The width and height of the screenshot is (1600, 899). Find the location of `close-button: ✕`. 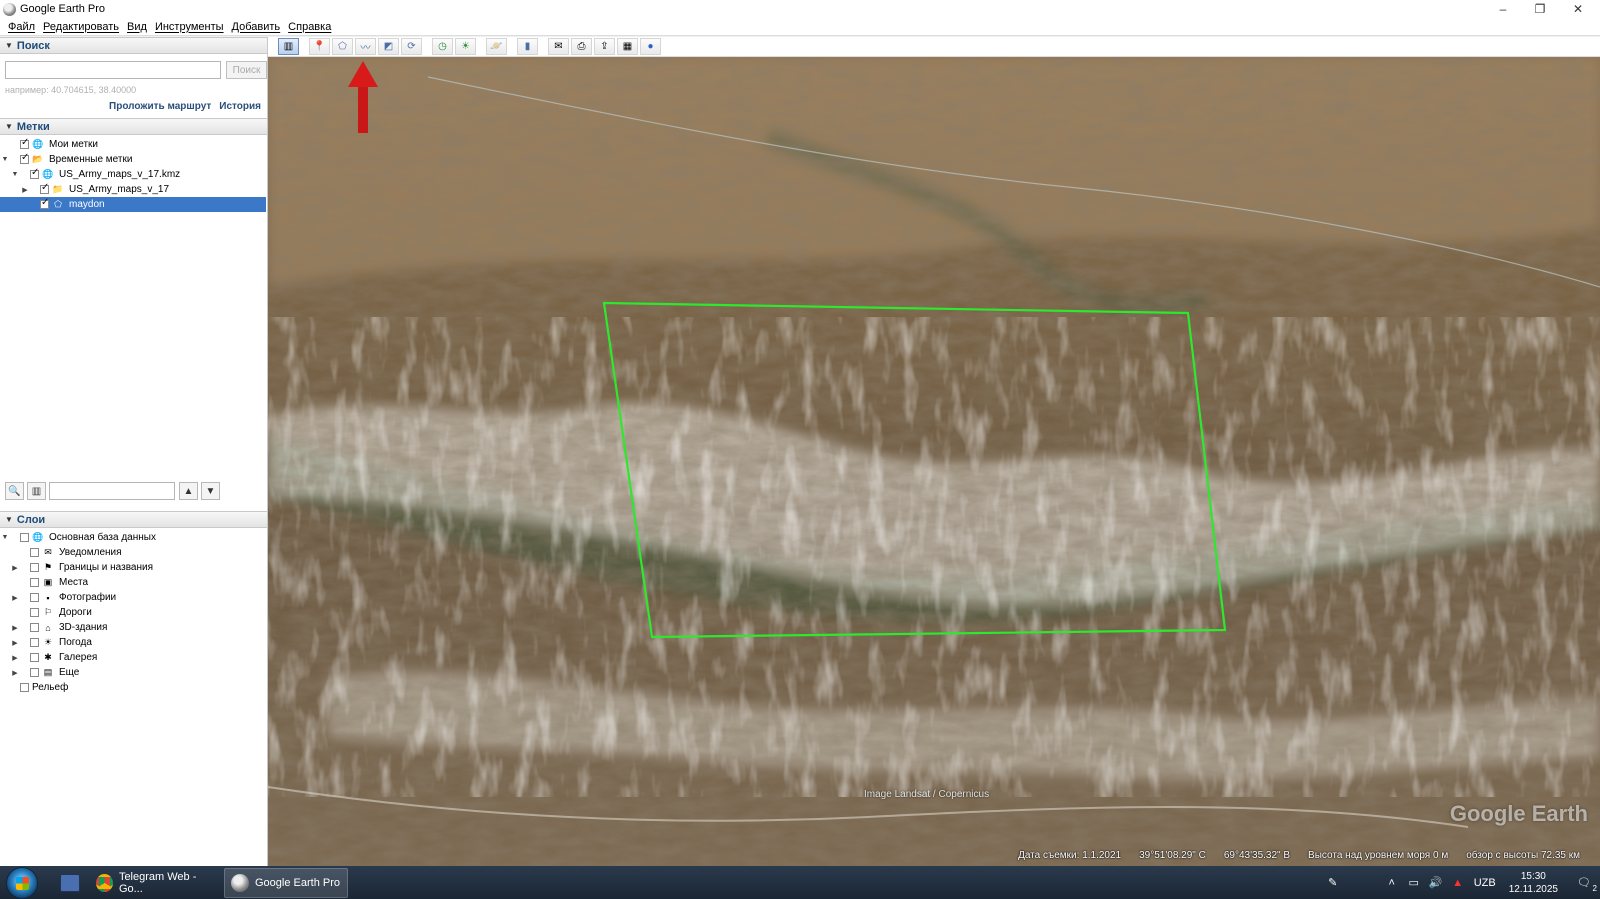

close-button: ✕ is located at coordinates (1578, 9).